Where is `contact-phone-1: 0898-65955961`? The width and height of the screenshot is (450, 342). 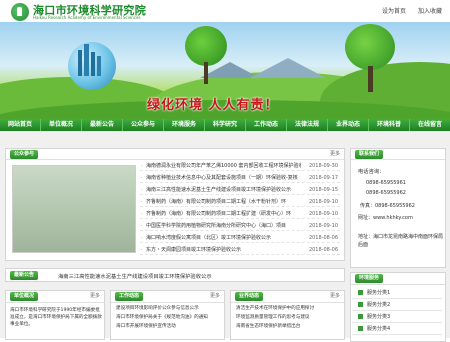 contact-phone-1: 0898-65955961 is located at coordinates (386, 183).